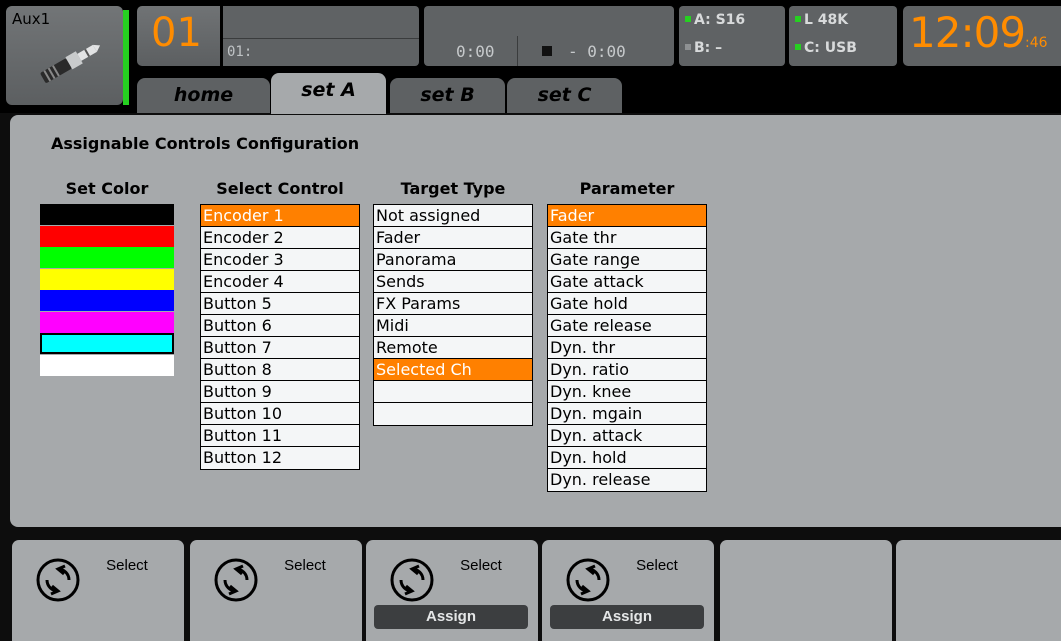 This screenshot has height=641, width=1061. What do you see at coordinates (453, 370) in the screenshot?
I see `target-type-item: Selected Ch` at bounding box center [453, 370].